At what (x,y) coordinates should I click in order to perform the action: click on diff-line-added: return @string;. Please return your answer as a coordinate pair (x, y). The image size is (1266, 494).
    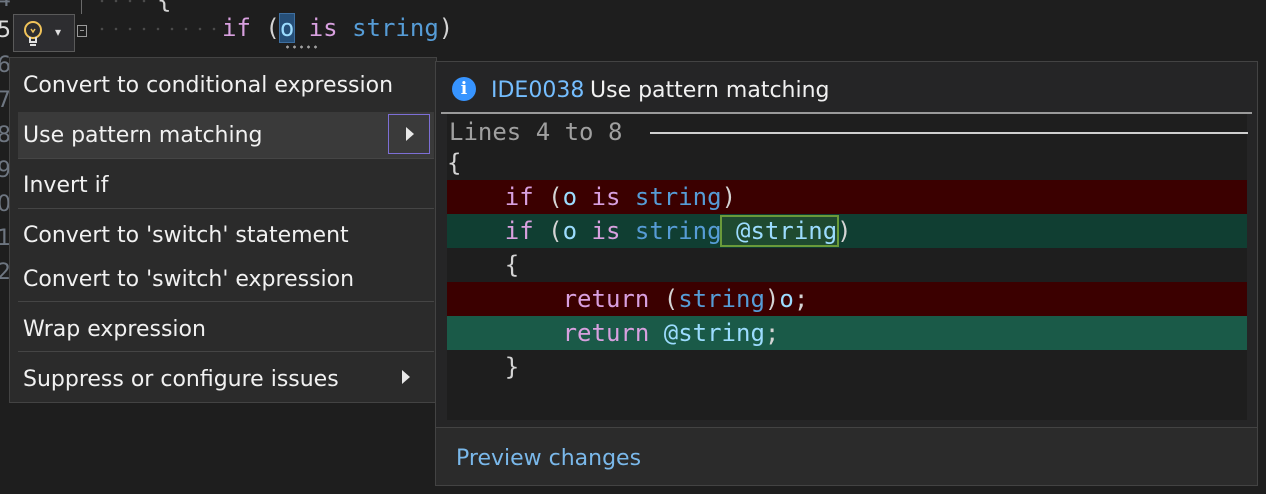
    Looking at the image, I should click on (847, 333).